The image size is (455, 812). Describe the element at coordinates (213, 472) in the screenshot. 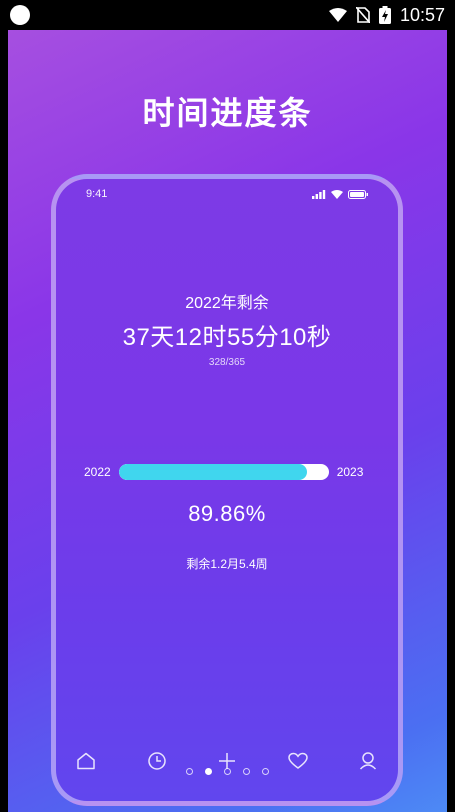

I see `progress-fill` at that location.